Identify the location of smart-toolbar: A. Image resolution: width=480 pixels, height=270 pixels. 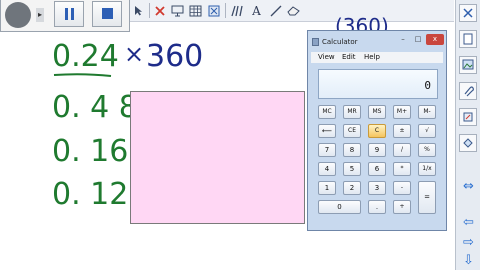
(292, 11).